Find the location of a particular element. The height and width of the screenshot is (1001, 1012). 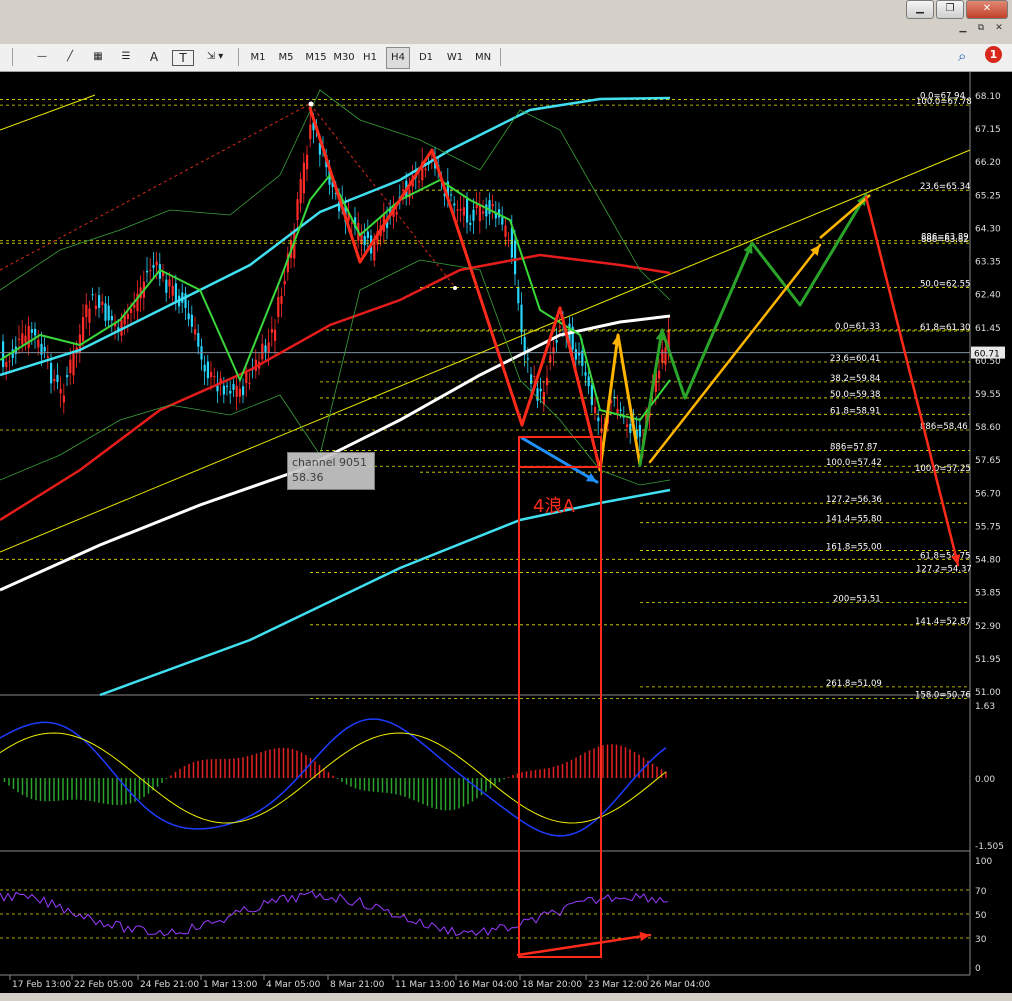

fib-level-label: 0.0=61.33 is located at coordinates (857, 327).